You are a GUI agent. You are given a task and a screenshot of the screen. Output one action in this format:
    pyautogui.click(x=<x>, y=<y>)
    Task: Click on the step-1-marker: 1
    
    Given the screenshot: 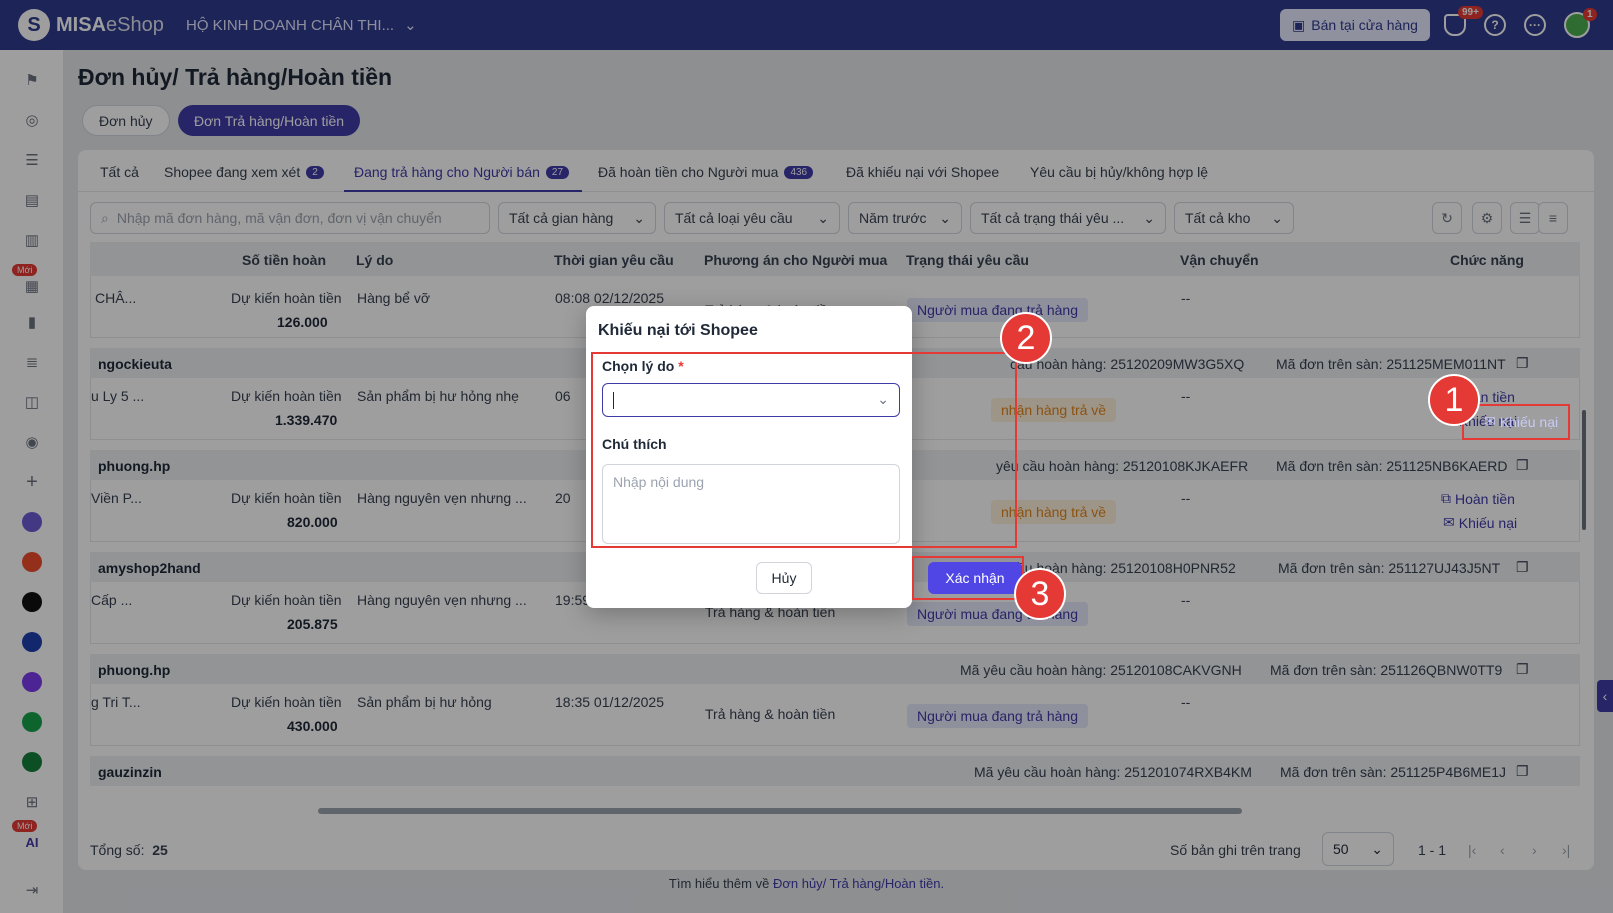 What is the action you would take?
    pyautogui.click(x=1454, y=400)
    